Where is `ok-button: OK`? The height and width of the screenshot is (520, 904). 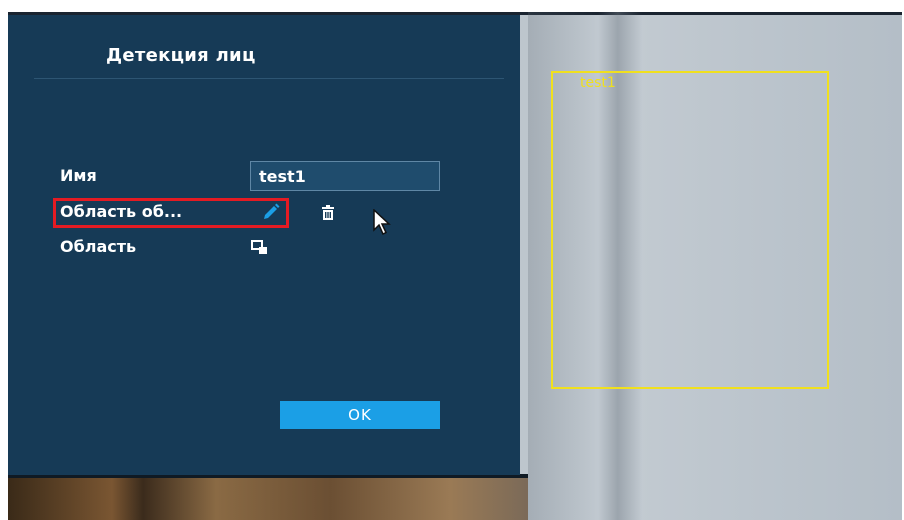
ok-button: OK is located at coordinates (360, 415).